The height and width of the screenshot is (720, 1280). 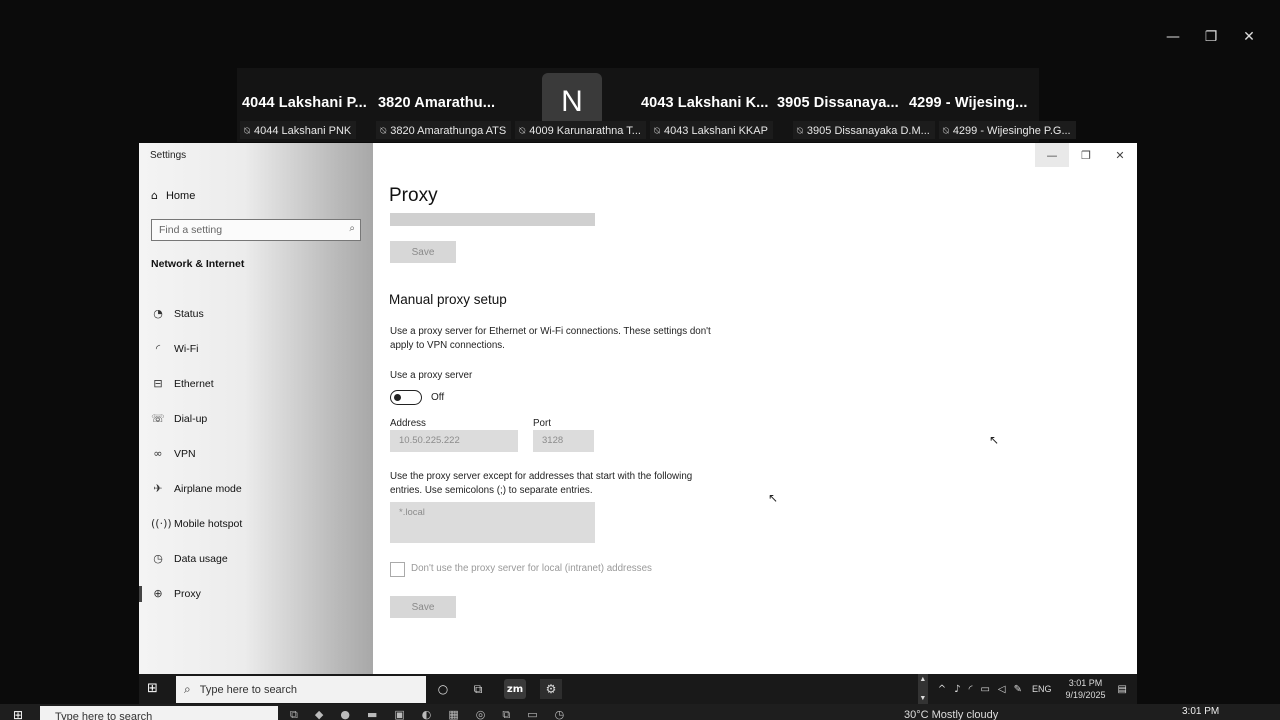 What do you see at coordinates (453, 714) in the screenshot?
I see `calculator-icon: ▦` at bounding box center [453, 714].